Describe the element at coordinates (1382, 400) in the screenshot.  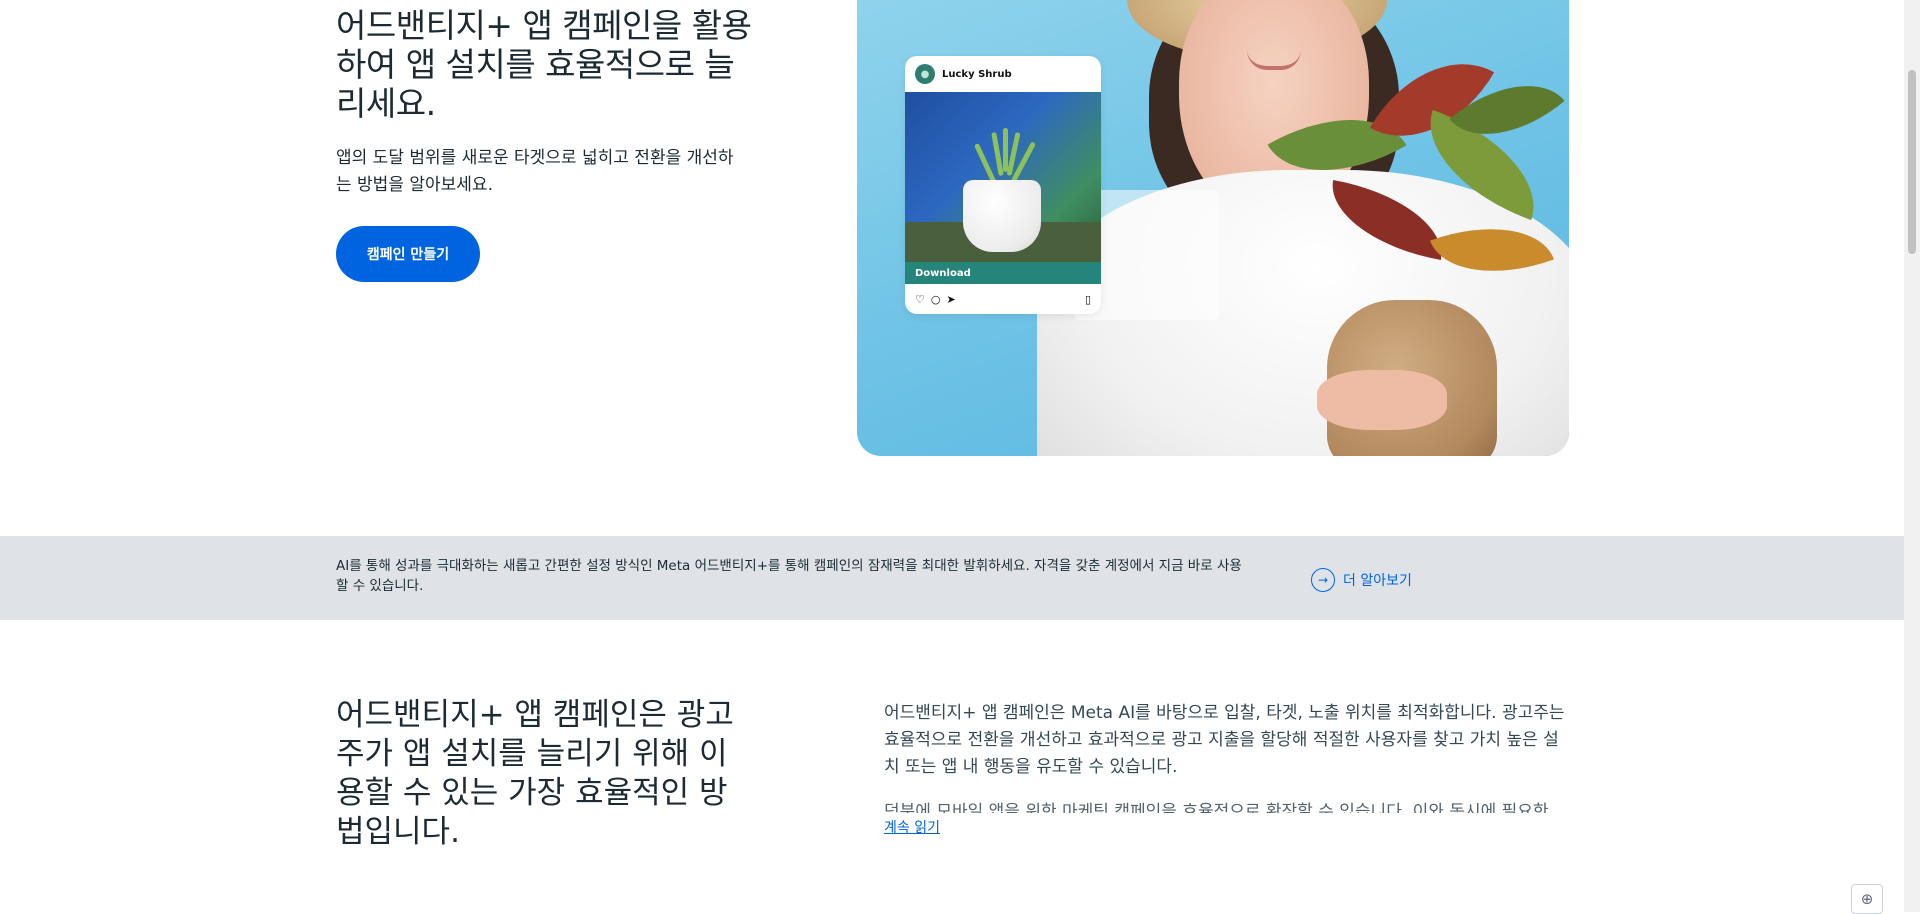
I see `woman-hand` at that location.